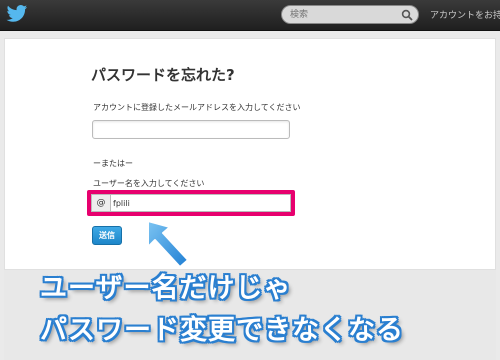 This screenshot has width=500, height=360. Describe the element at coordinates (197, 107) in the screenshot. I see `email-label: アカウントに登録したメールアドレスを入力してください` at that location.